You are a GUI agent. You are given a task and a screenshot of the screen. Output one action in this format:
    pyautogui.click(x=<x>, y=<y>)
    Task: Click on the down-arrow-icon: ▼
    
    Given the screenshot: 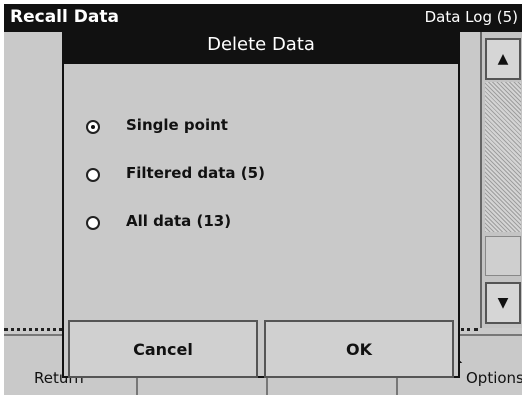 What is the action you would take?
    pyautogui.click(x=503, y=303)
    